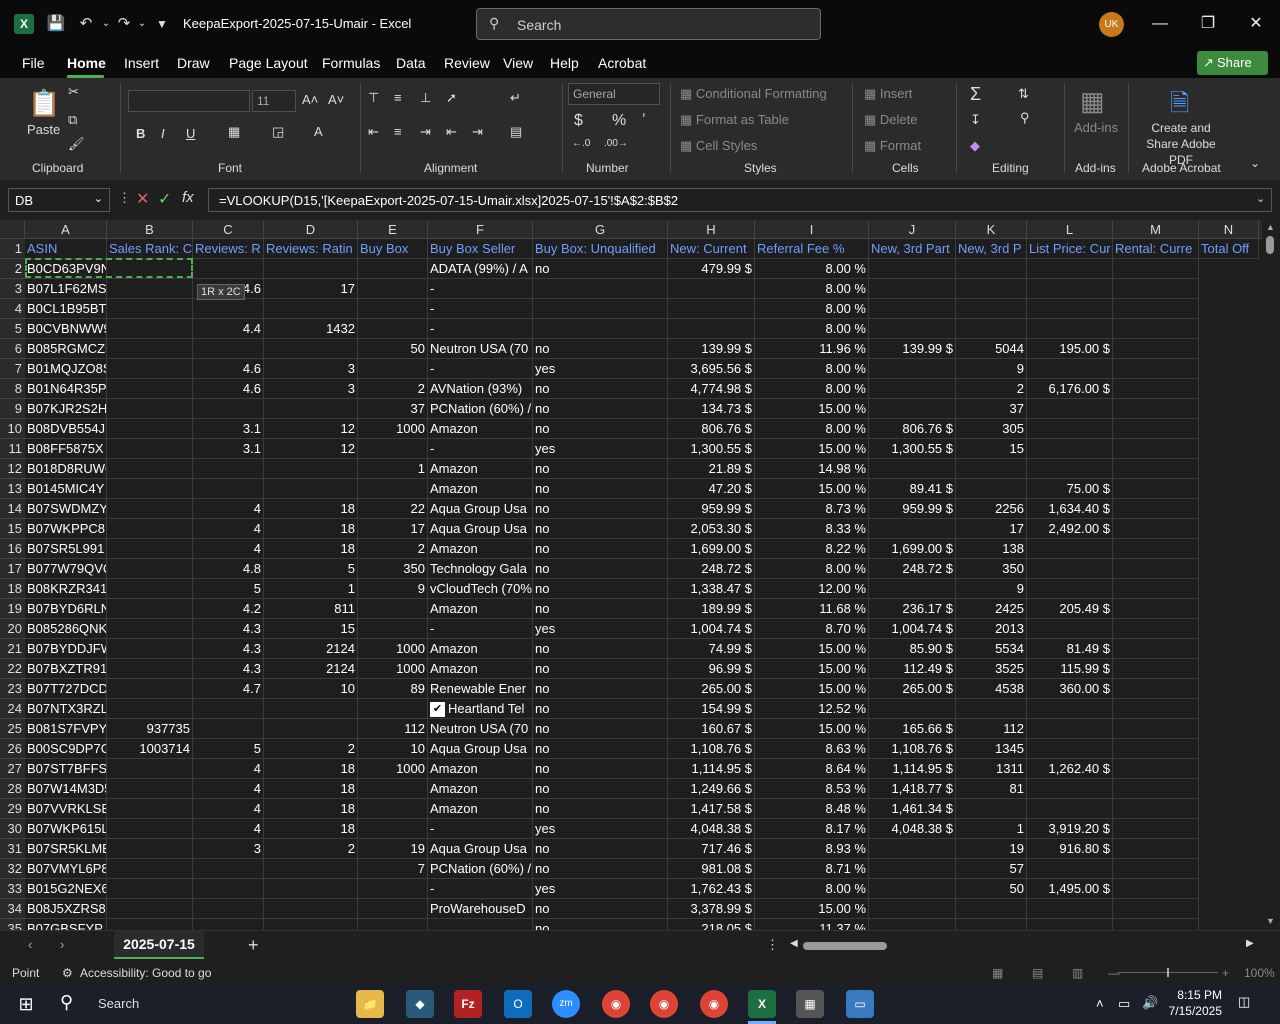 This screenshot has height=1024, width=1280. Describe the element at coordinates (480, 569) in the screenshot. I see `table-cell: Technology Gala` at that location.